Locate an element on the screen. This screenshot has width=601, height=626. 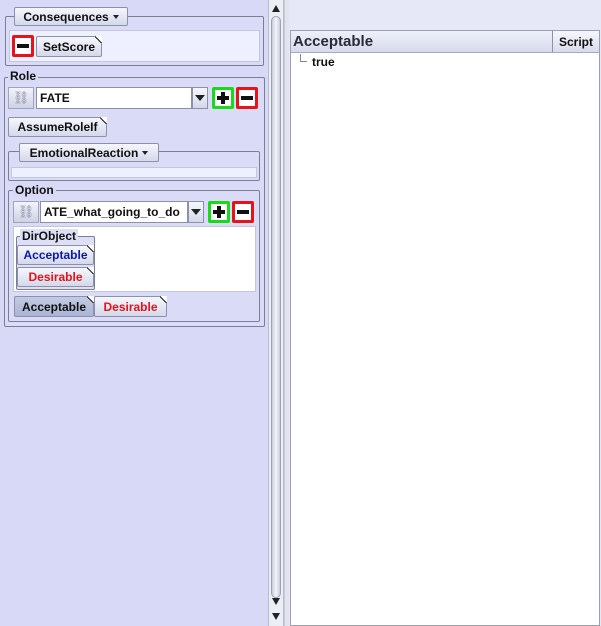
role-legend: Role is located at coordinates (23, 76).